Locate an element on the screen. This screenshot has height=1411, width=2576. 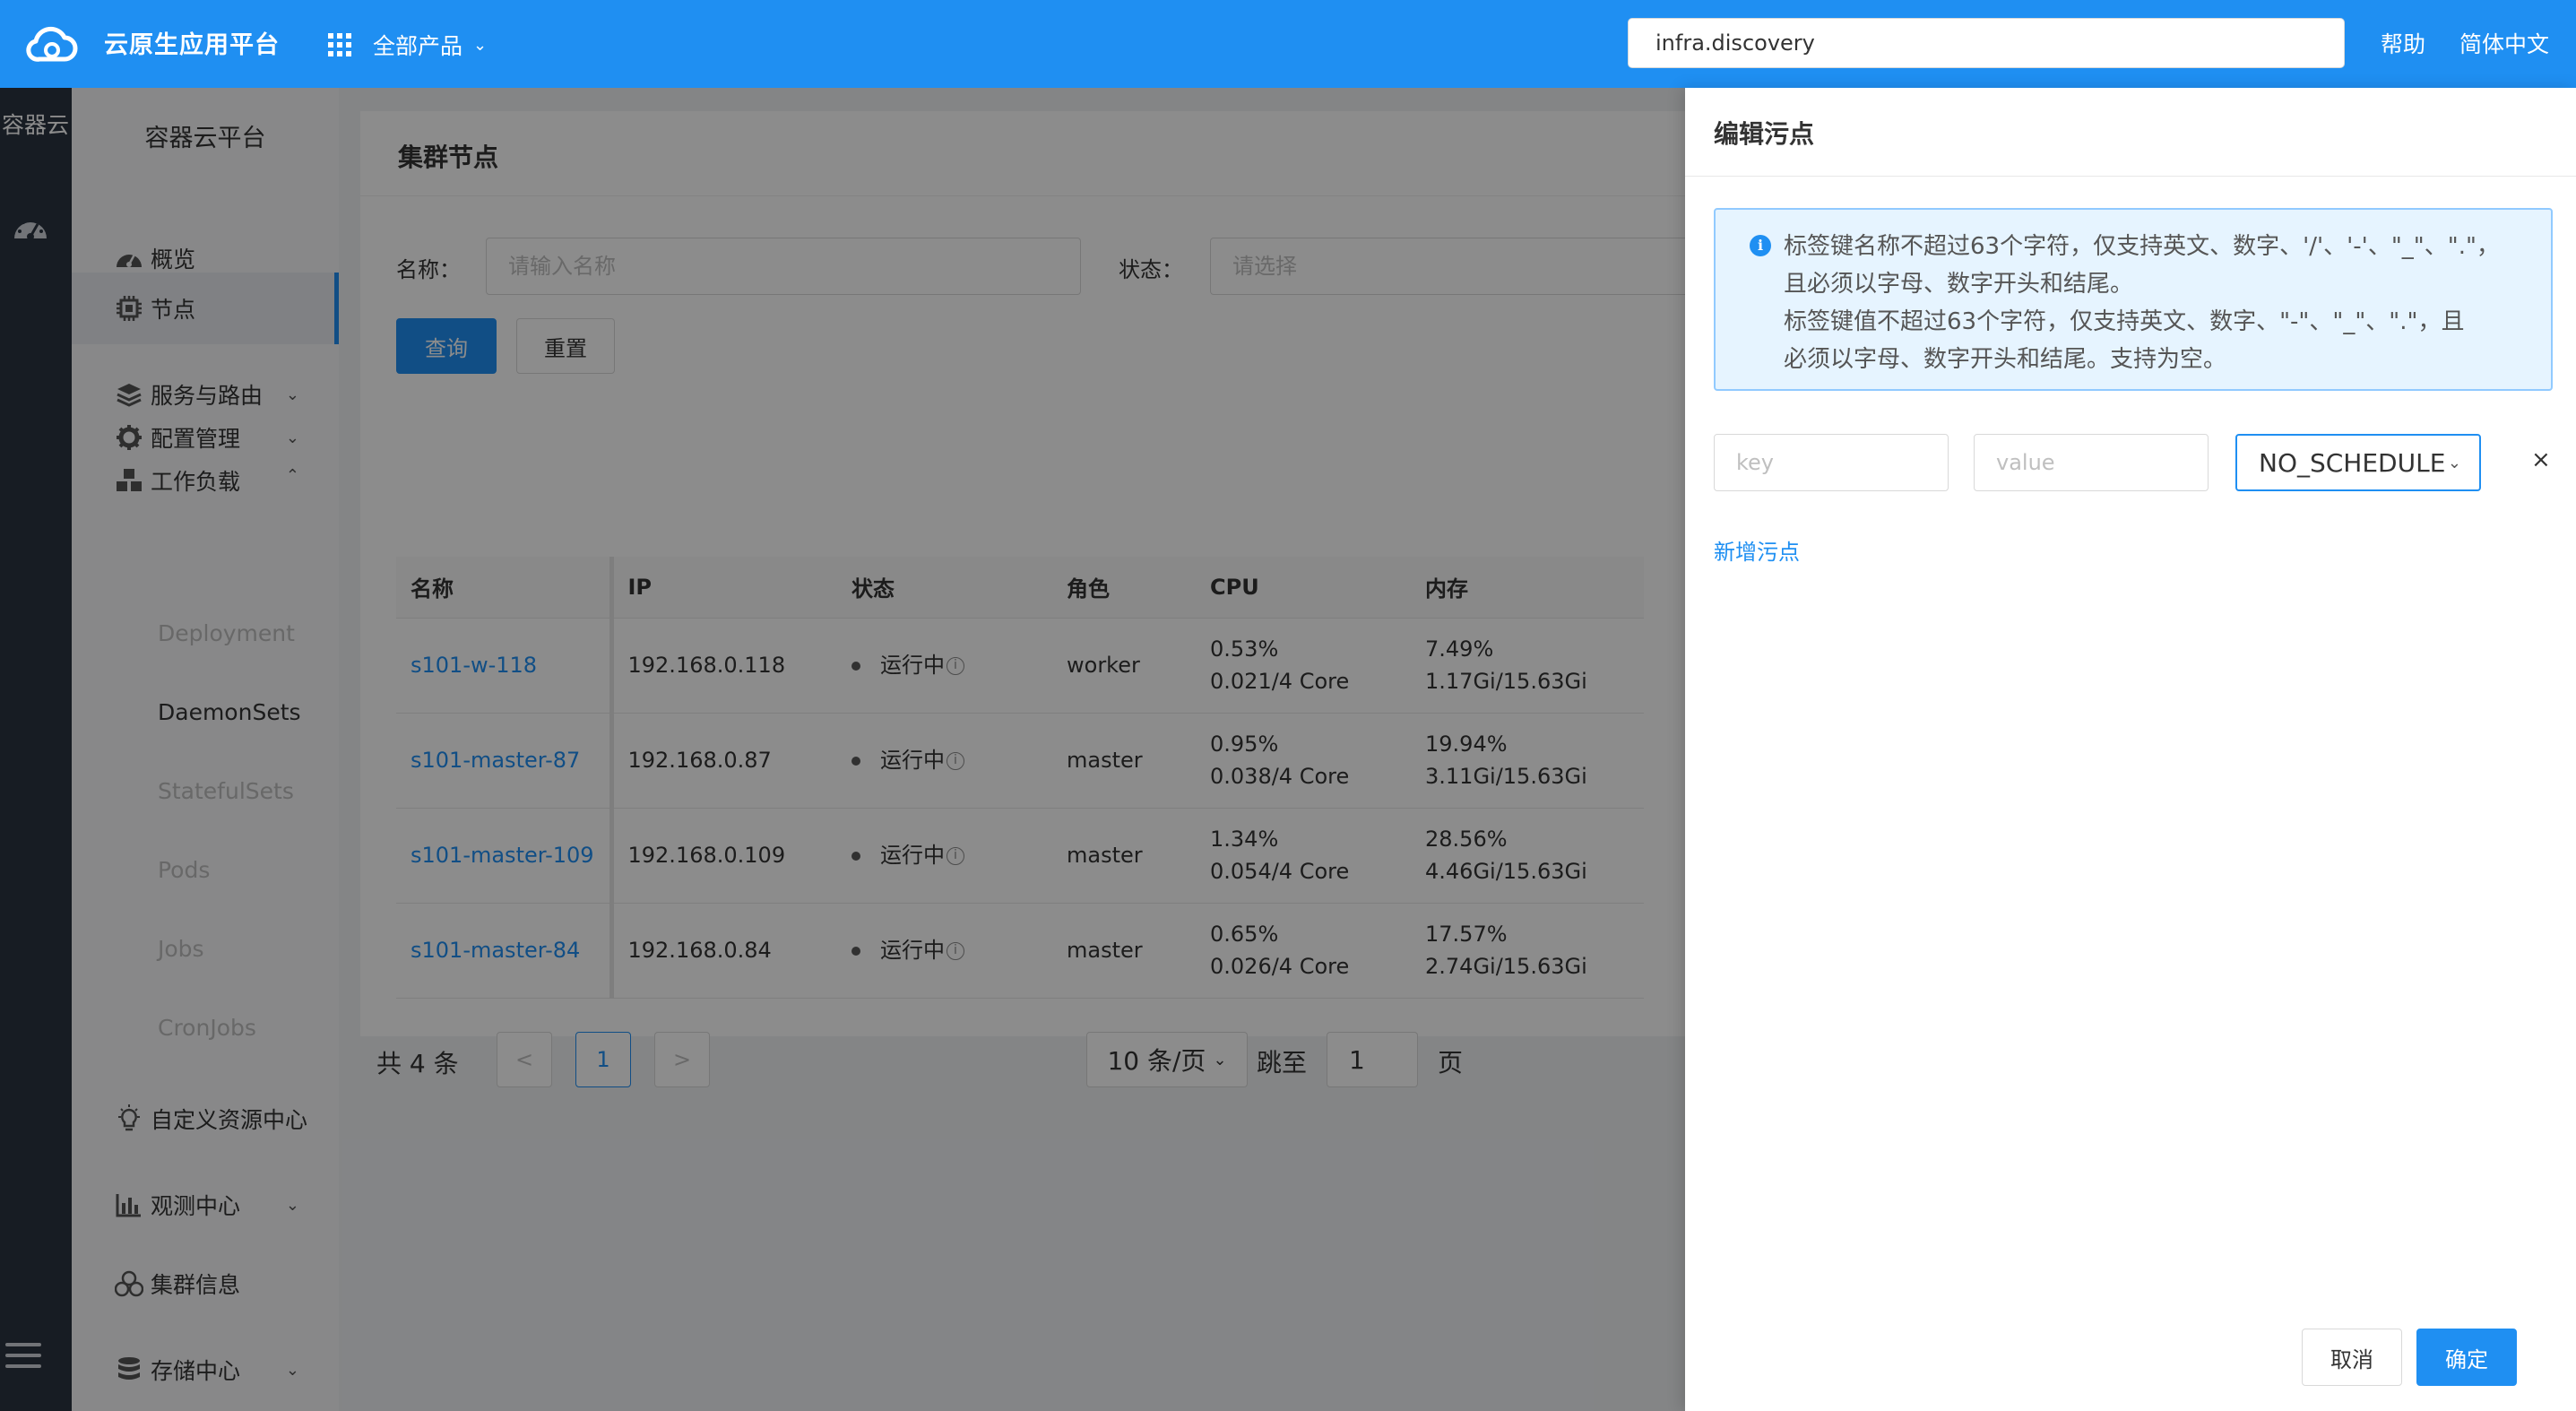
taint-value-input is located at coordinates (2091, 462).